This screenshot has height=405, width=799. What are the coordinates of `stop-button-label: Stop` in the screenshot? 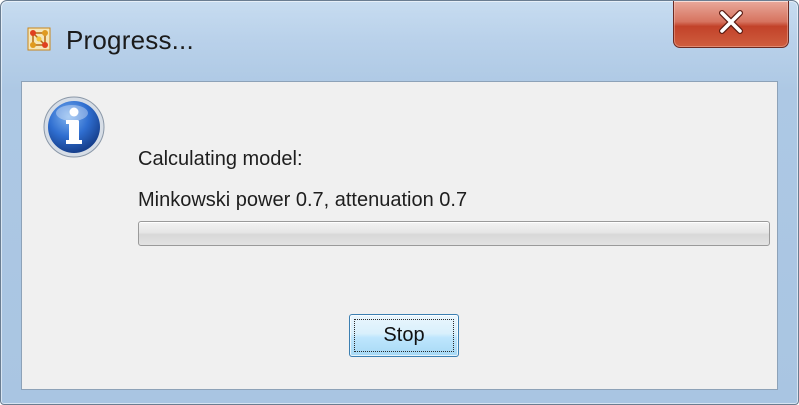 It's located at (404, 335).